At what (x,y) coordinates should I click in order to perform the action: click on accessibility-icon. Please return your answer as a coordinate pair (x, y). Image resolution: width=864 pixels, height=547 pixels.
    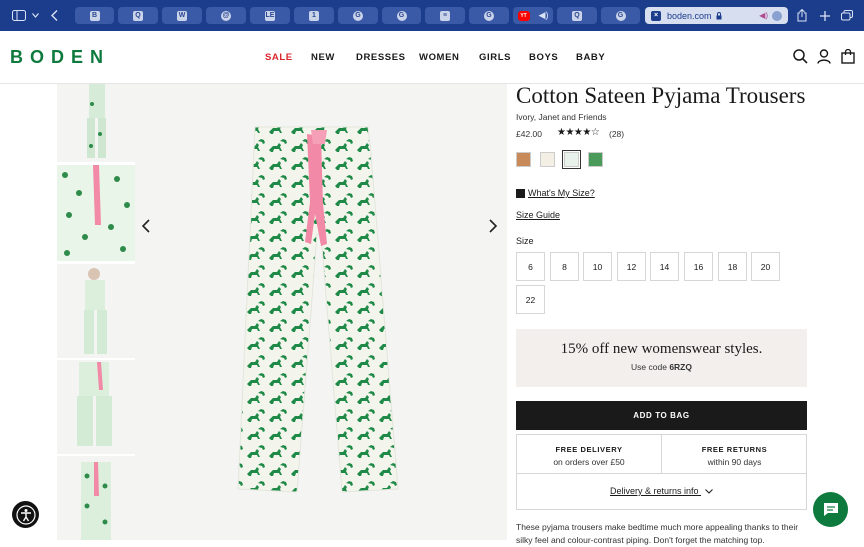
    Looking at the image, I should click on (25, 514).